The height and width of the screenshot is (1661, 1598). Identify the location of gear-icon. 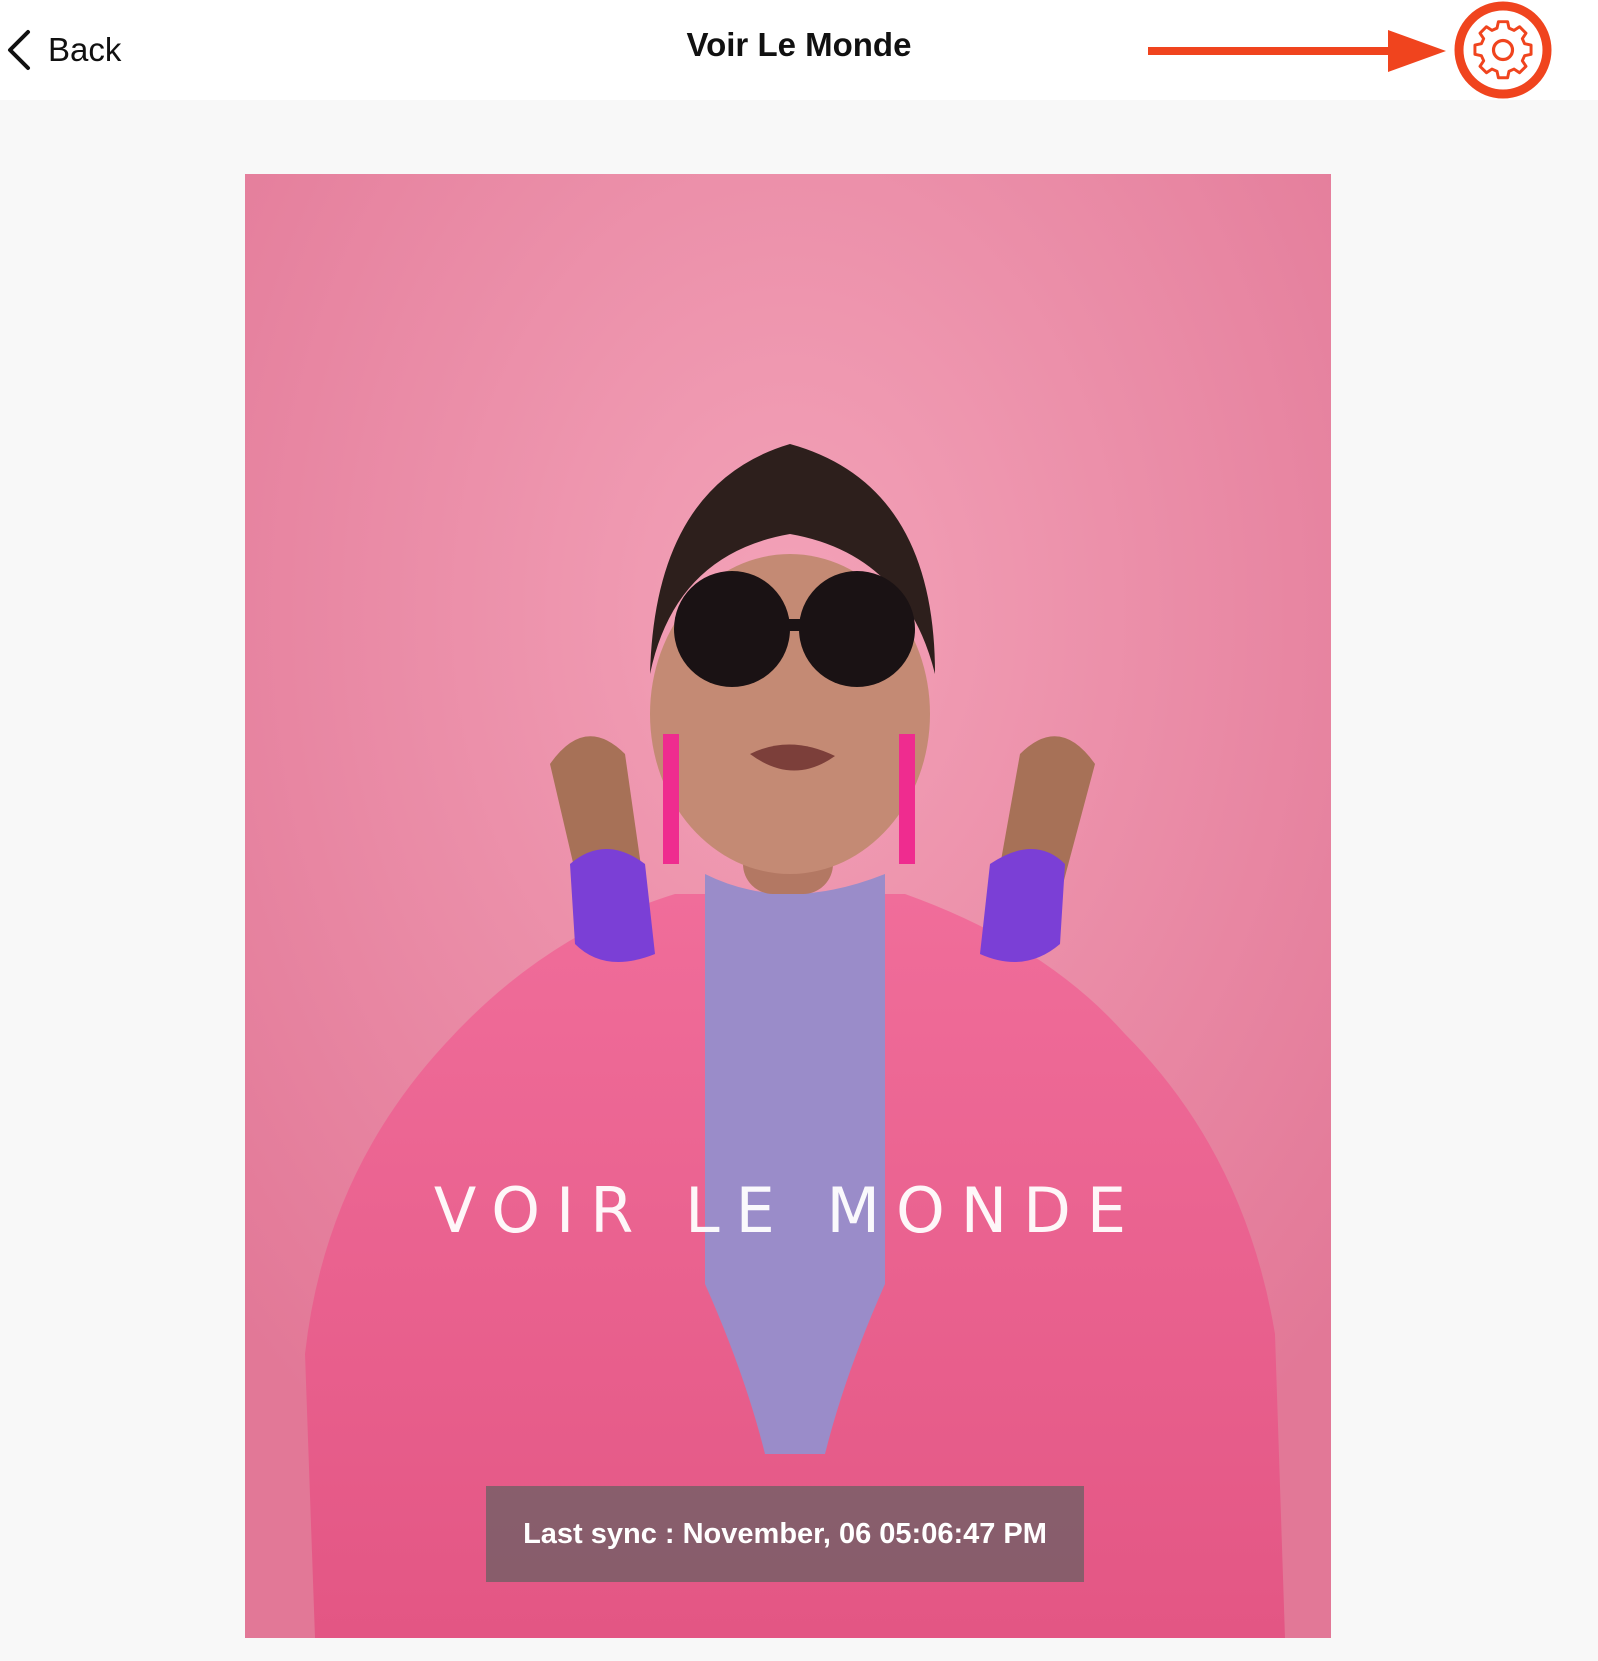
(1503, 50).